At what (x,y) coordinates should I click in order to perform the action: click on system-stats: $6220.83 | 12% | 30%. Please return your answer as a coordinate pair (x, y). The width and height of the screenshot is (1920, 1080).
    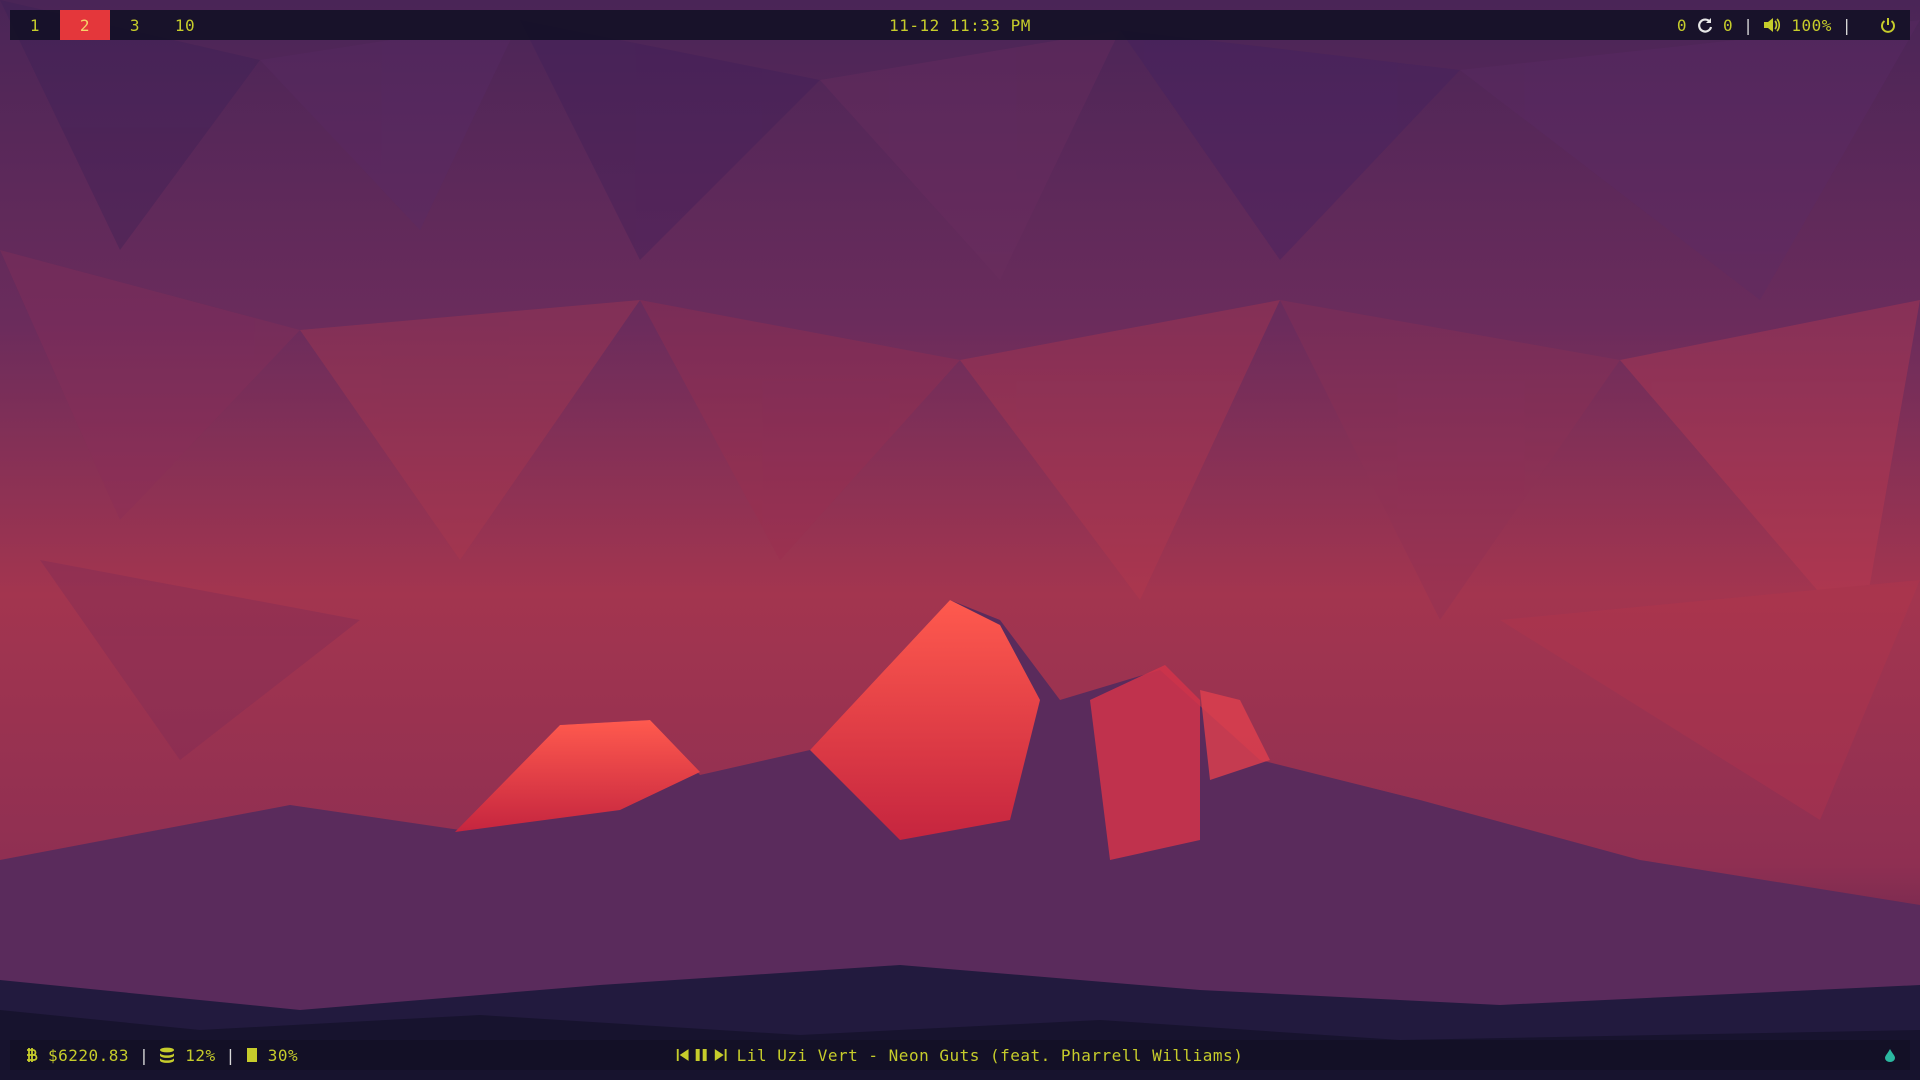
    Looking at the image, I should click on (154, 1055).